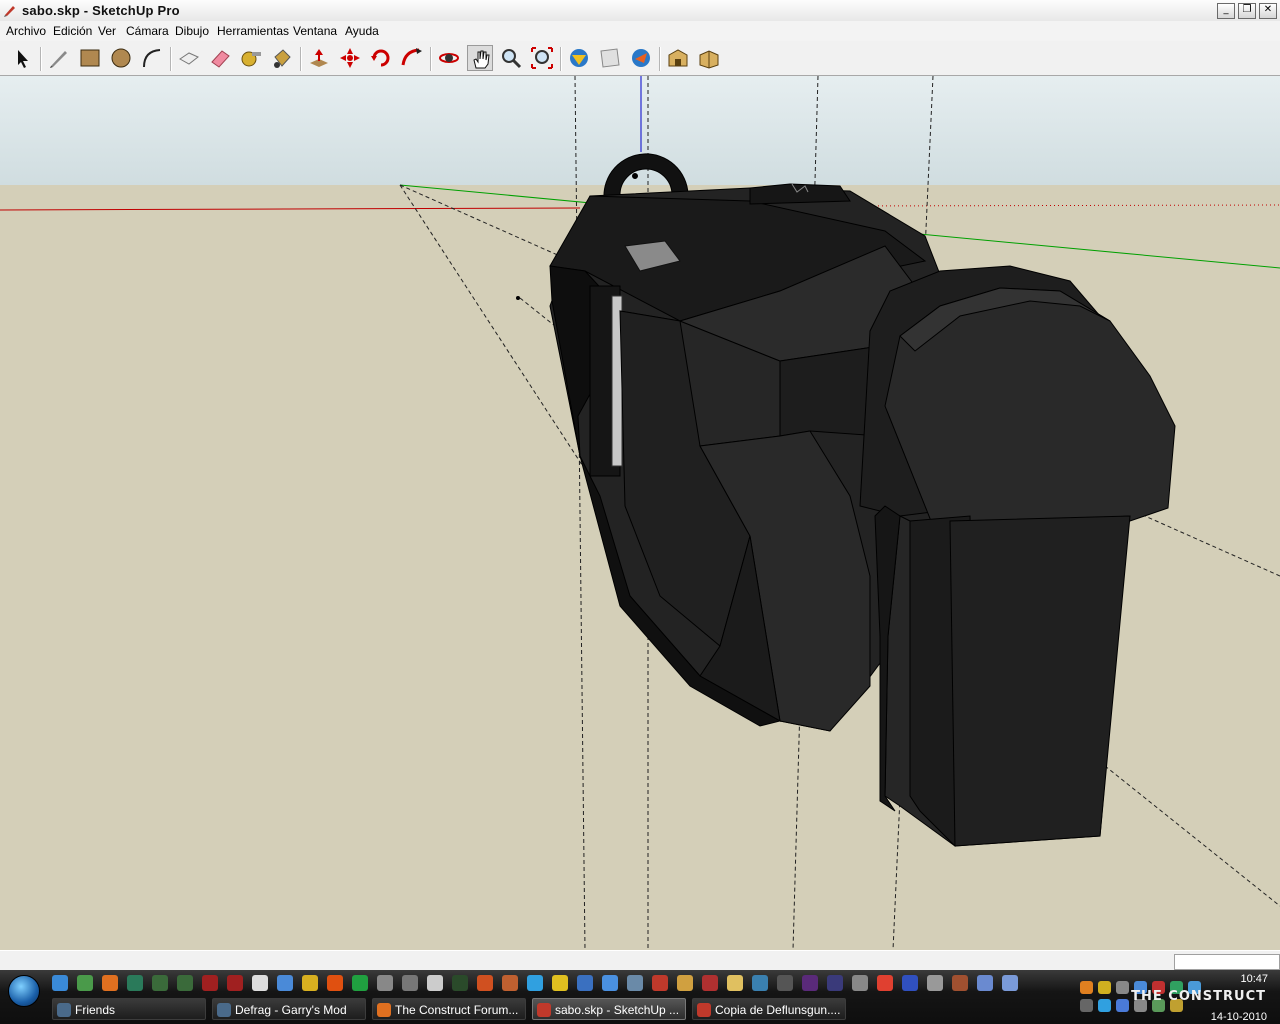 This screenshot has width=1280, height=1024. Describe the element at coordinates (1268, 11) in the screenshot. I see `close-button: ✕` at that location.